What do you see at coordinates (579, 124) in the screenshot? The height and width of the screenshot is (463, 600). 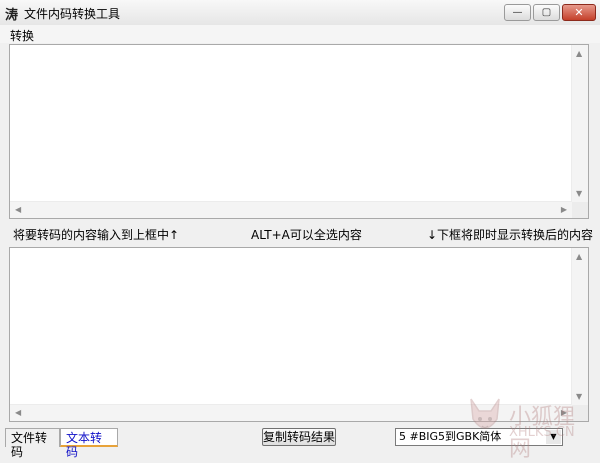 I see `input-vertical-scrollbar: ▲ ▼` at bounding box center [579, 124].